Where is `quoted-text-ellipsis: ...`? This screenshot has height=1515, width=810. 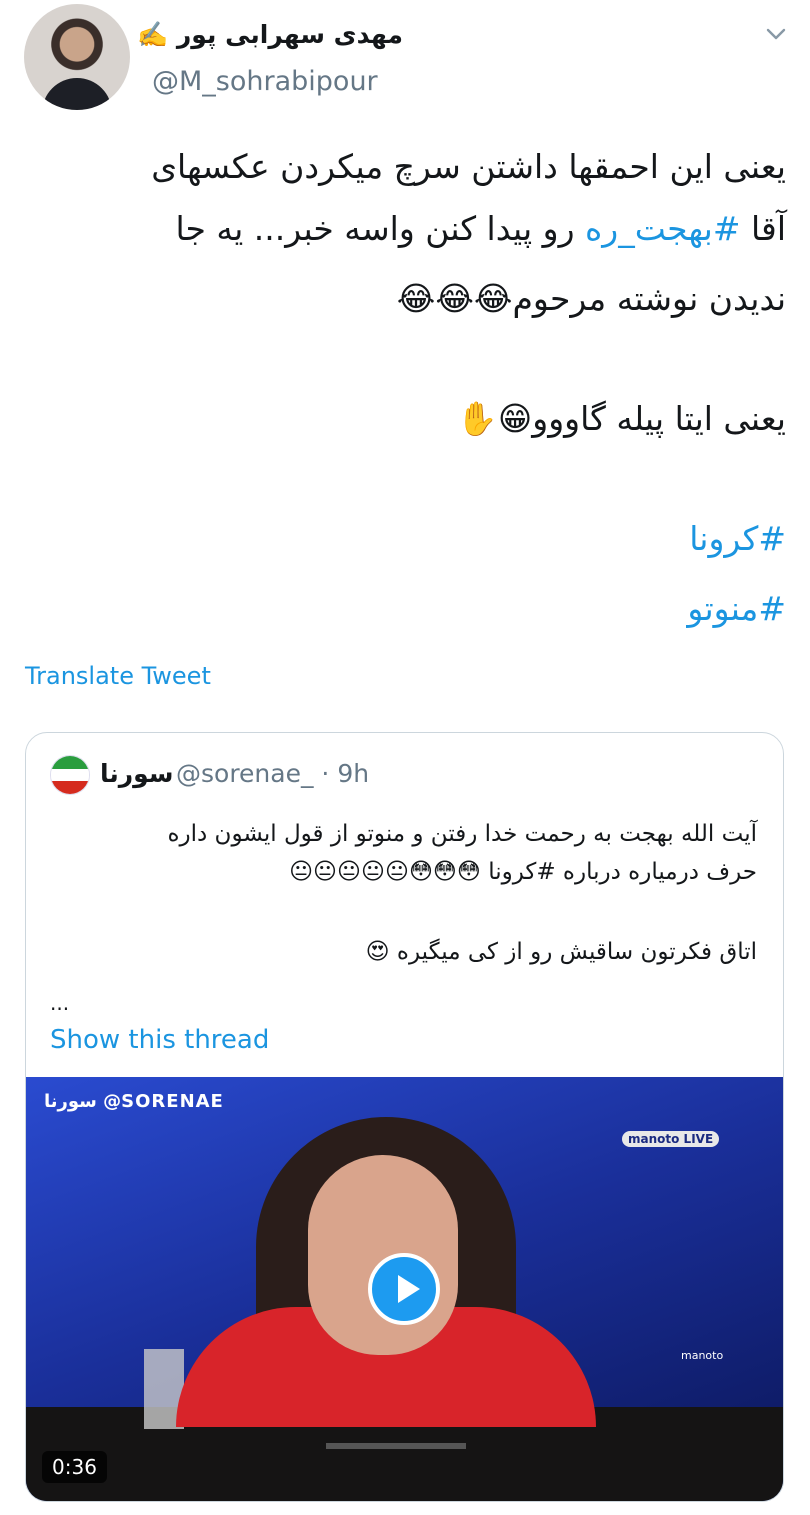
quoted-text-ellipsis: ... is located at coordinates (60, 1003).